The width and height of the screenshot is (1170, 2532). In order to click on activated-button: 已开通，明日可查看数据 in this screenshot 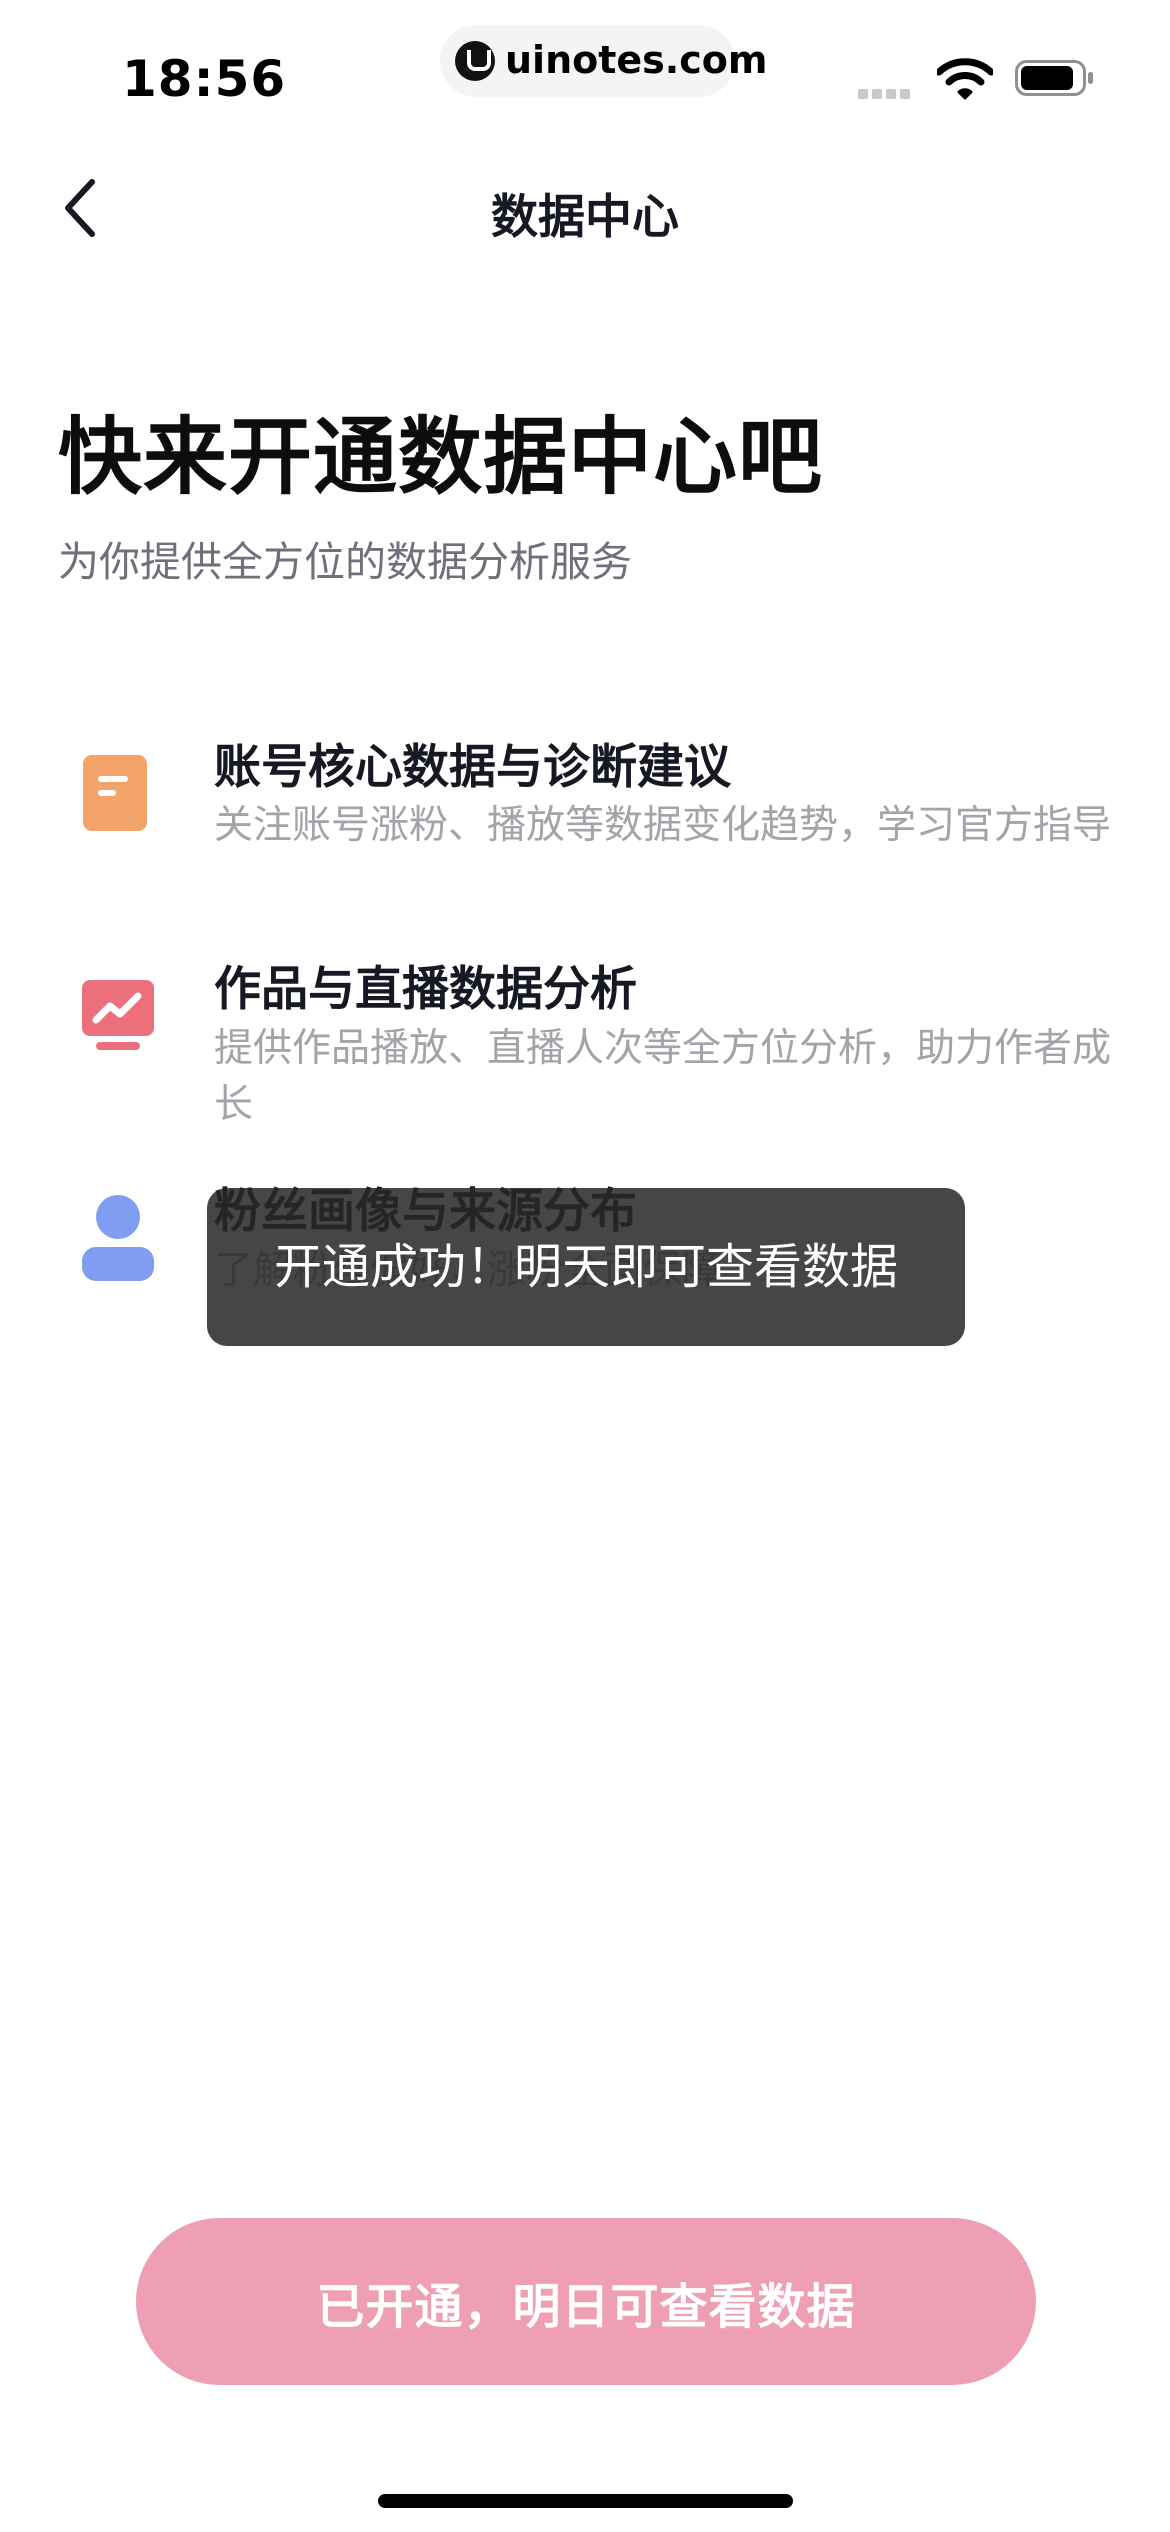, I will do `click(586, 2301)`.